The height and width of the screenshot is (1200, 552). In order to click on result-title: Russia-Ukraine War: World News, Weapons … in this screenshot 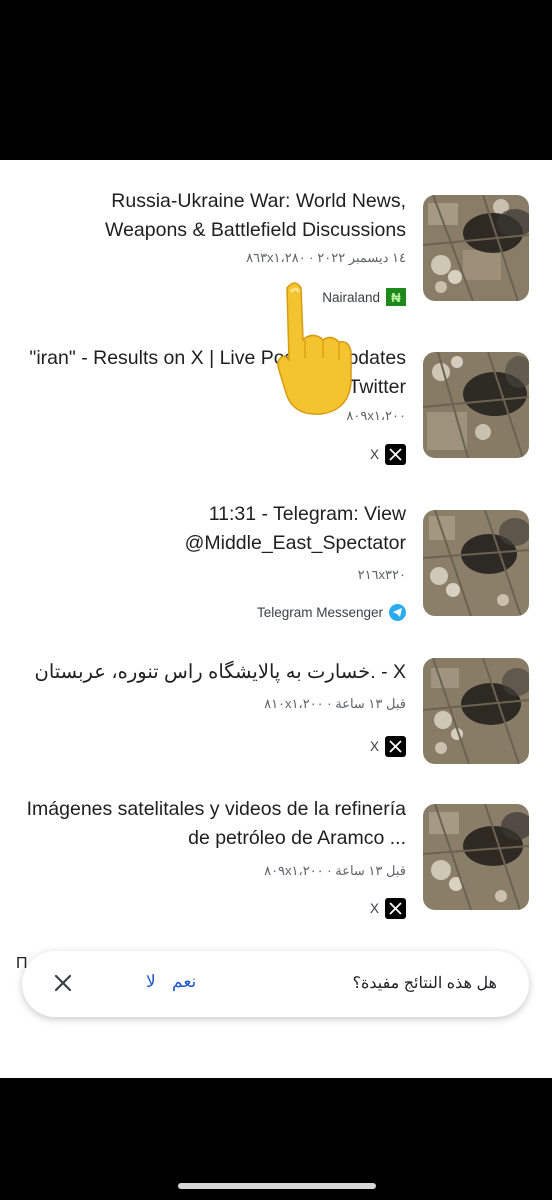, I will do `click(216, 216)`.